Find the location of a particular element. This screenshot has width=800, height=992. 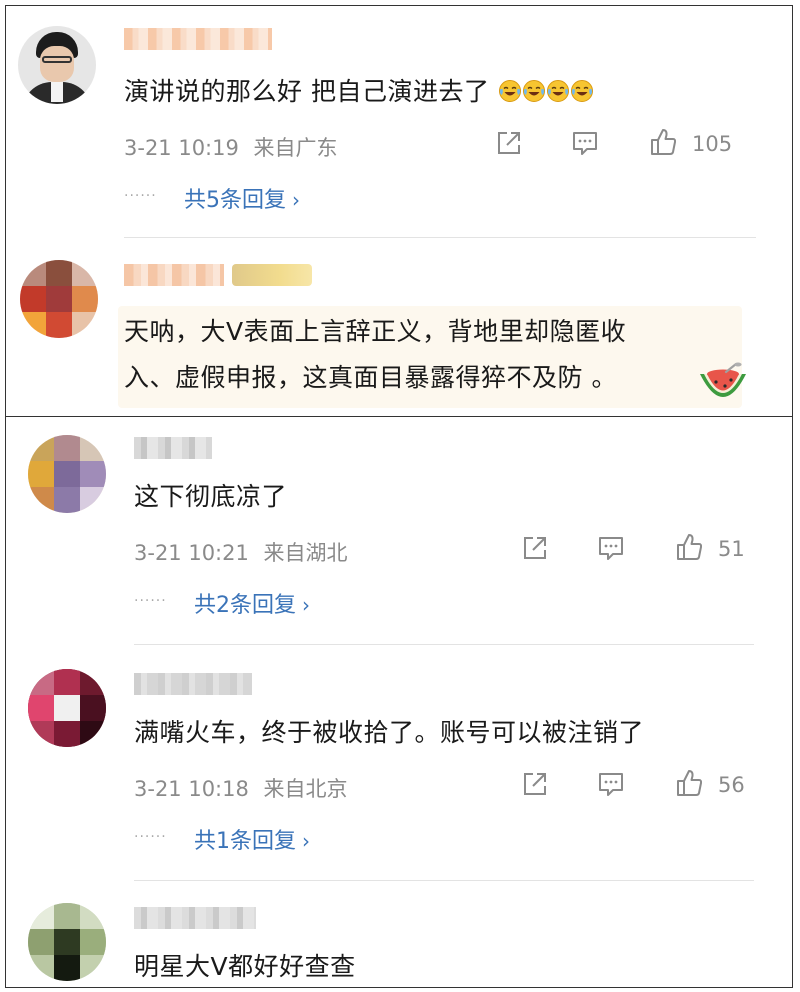

view-replies-link: 共5条回复 › is located at coordinates (242, 198).